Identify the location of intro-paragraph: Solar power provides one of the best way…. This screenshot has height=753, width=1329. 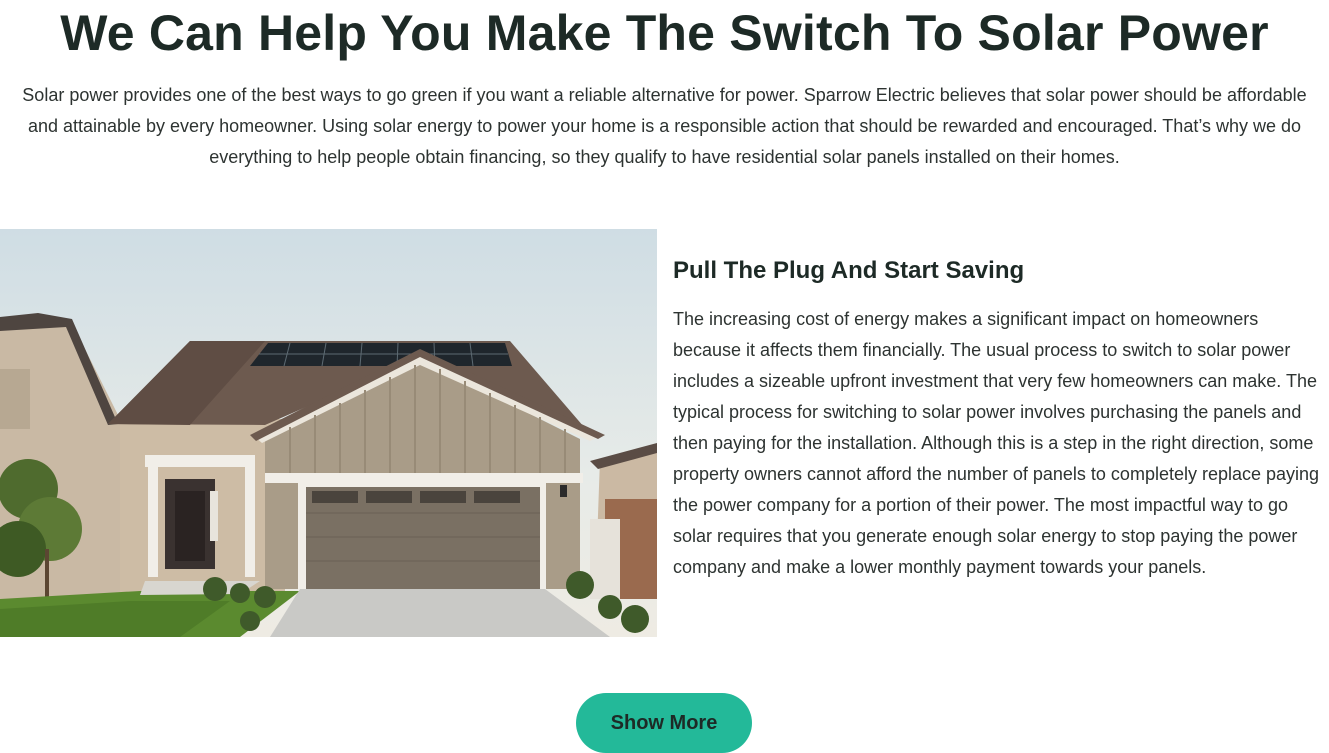
(664, 126).